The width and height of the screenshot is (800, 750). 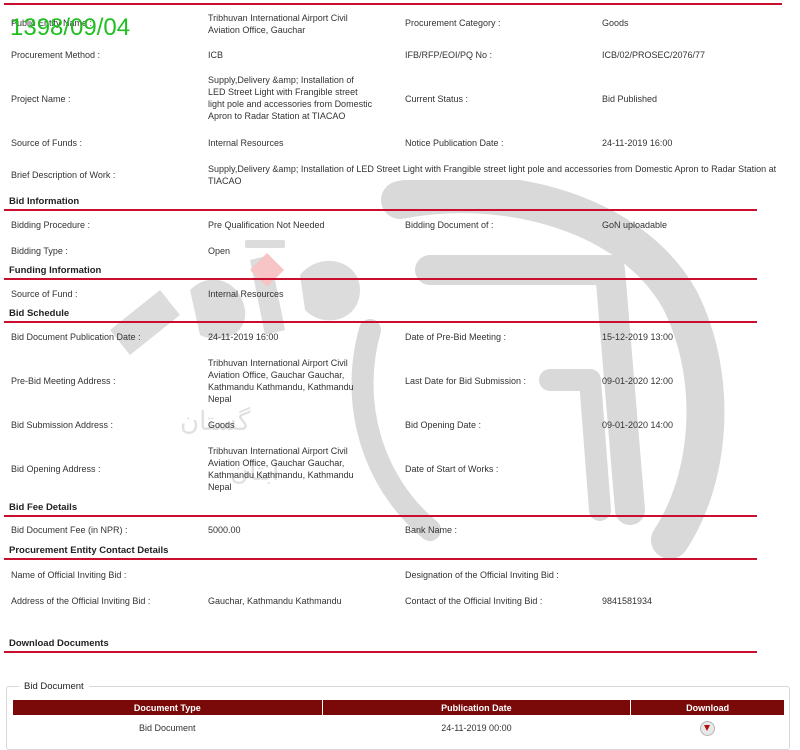 I want to click on bidding-procedure-value: Pre Qualification Not Needed, so click(x=266, y=225).